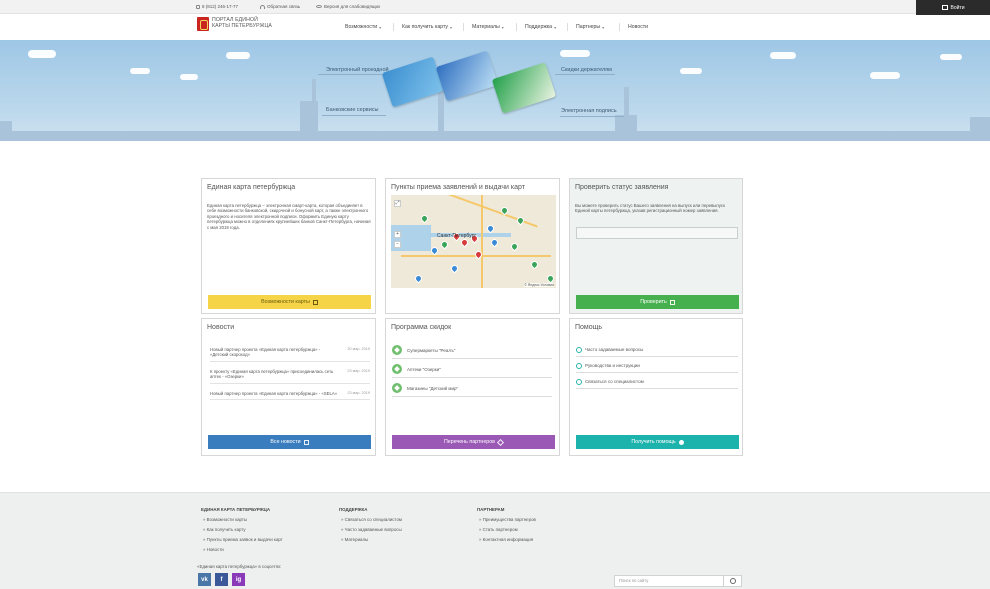 This screenshot has width=990, height=589. I want to click on footer-link: » Пункты приема заявок и выдачи карт, so click(243, 539).